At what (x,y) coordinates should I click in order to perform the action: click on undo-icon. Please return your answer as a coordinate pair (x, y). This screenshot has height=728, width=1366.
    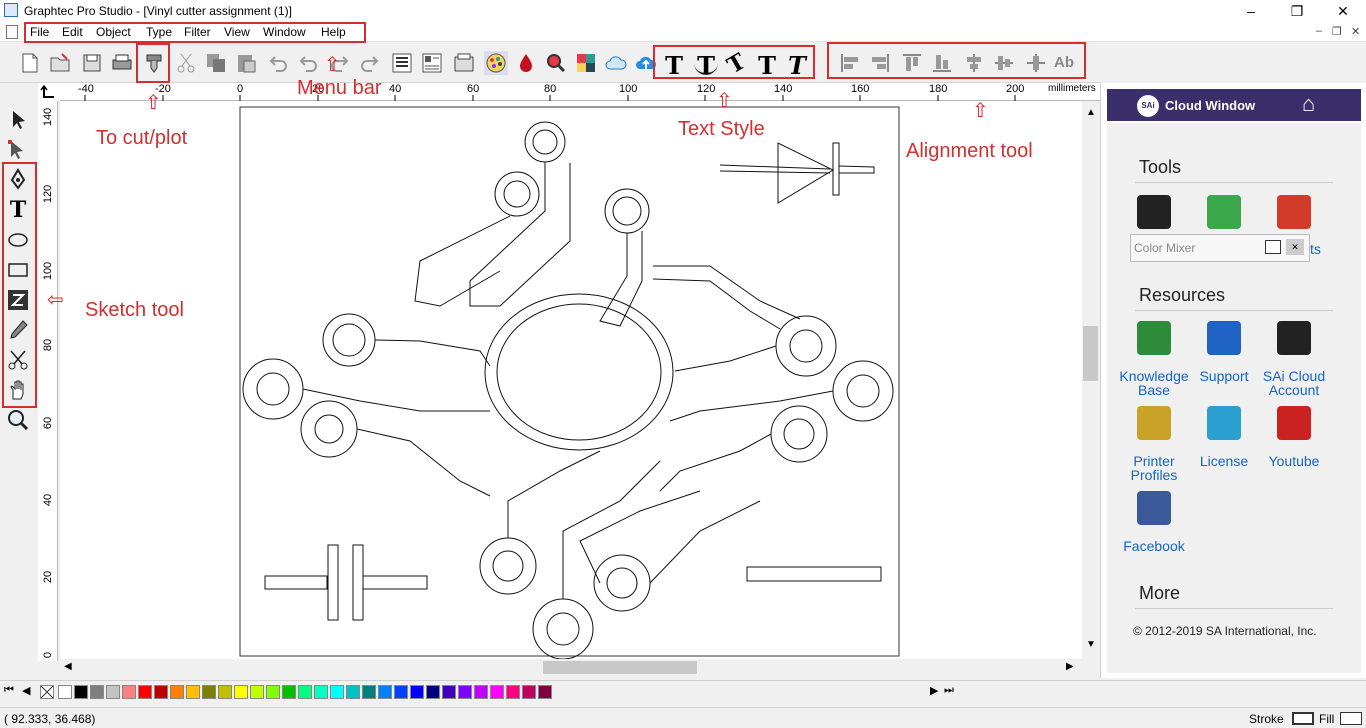
    Looking at the image, I should click on (278, 63).